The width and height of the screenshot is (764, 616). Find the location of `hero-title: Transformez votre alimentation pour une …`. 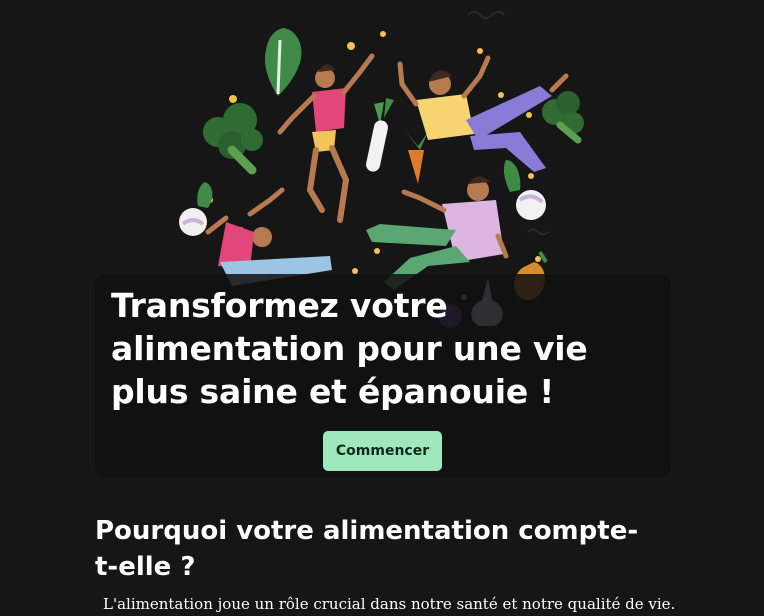

hero-title: Transformez votre alimentation pour une … is located at coordinates (349, 348).